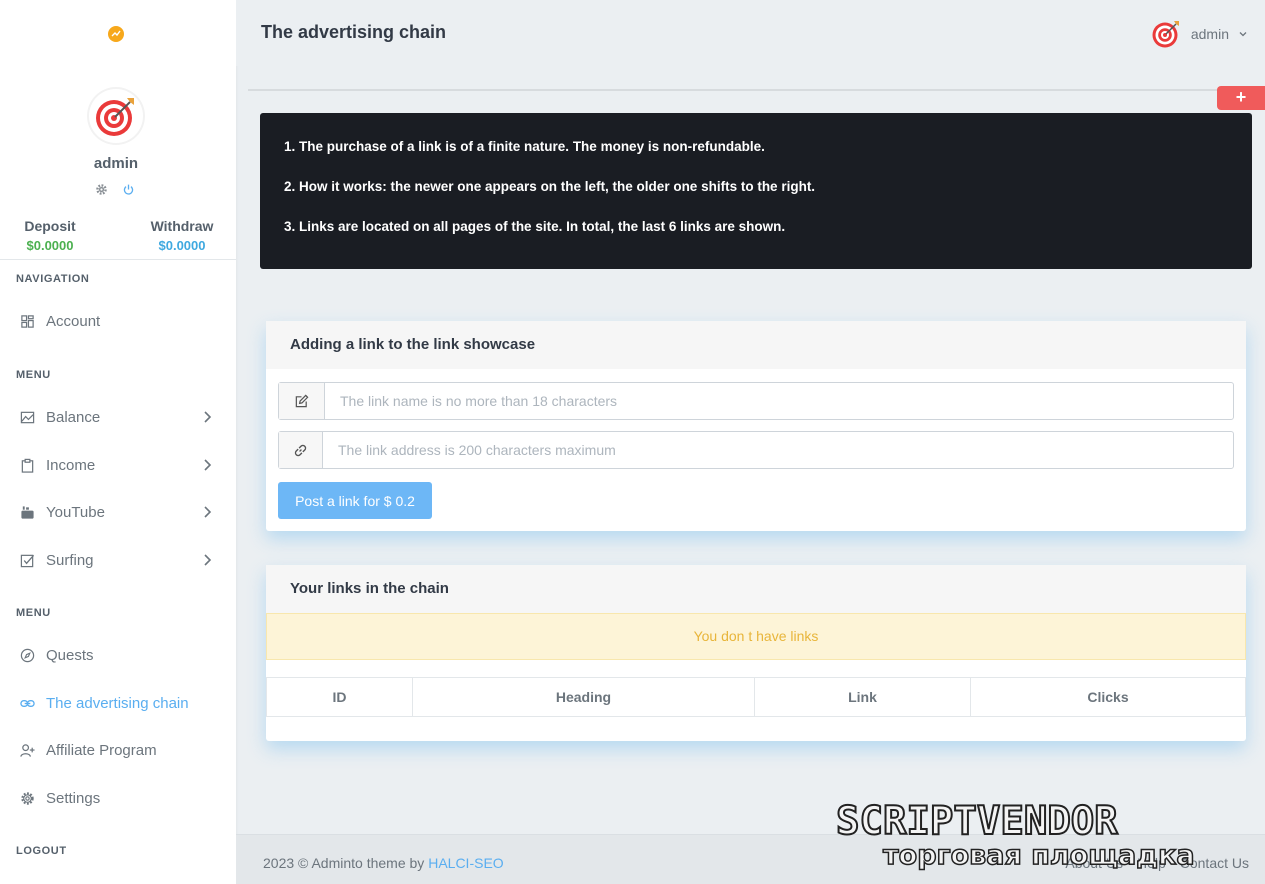 The width and height of the screenshot is (1265, 884). What do you see at coordinates (779, 401) in the screenshot?
I see `link-name-input` at bounding box center [779, 401].